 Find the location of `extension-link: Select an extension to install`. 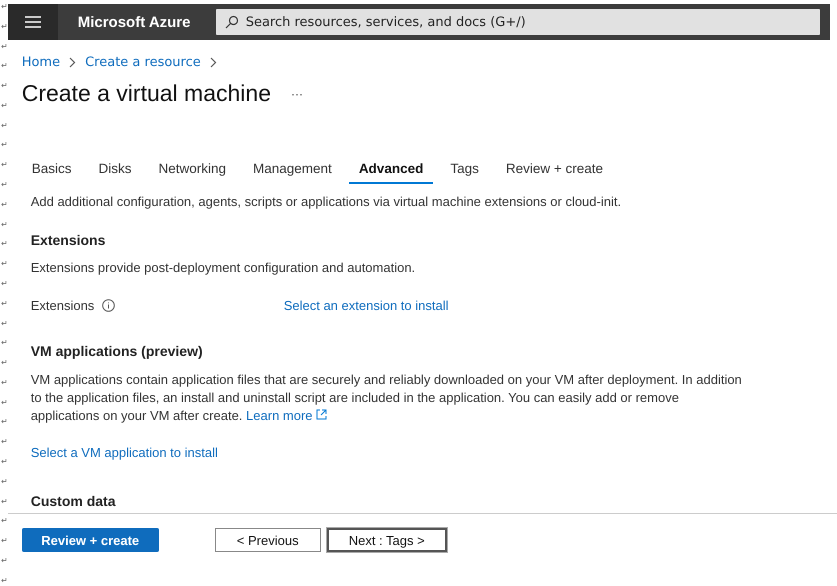

extension-link: Select an extension to install is located at coordinates (366, 305).